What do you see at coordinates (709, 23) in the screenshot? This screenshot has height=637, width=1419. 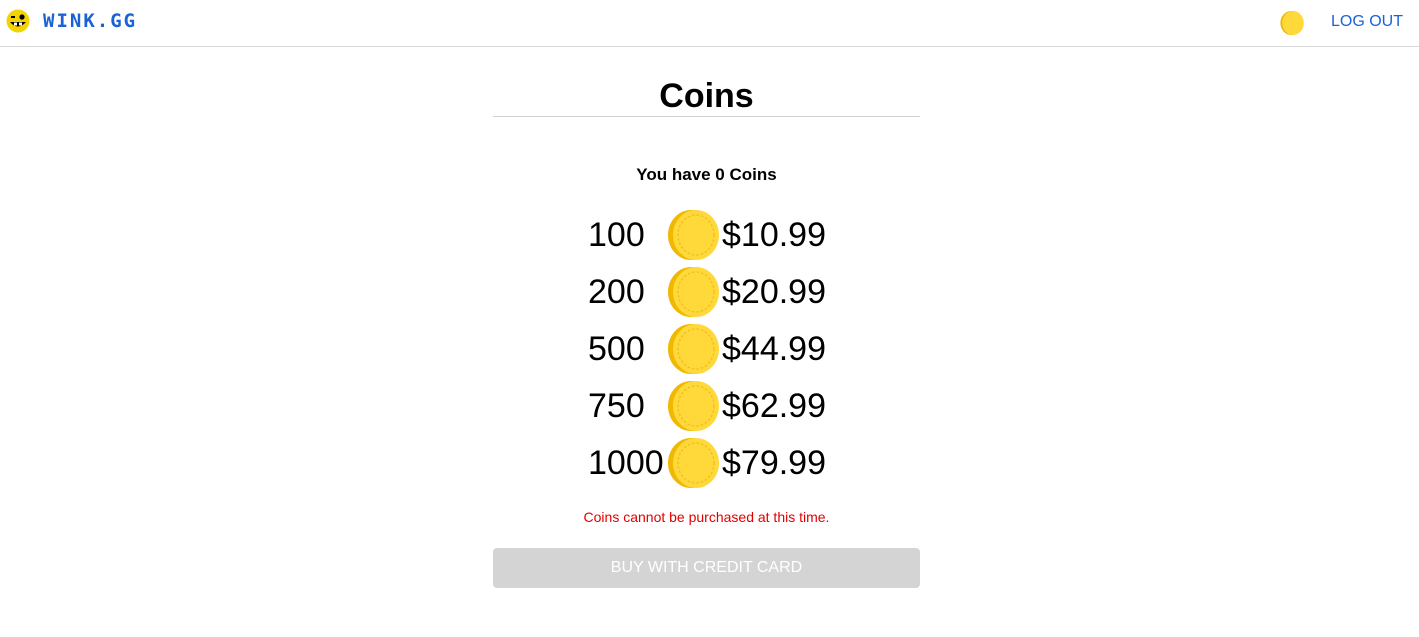 I see `top-navigation-bar: WINK.GG LOG OUT` at bounding box center [709, 23].